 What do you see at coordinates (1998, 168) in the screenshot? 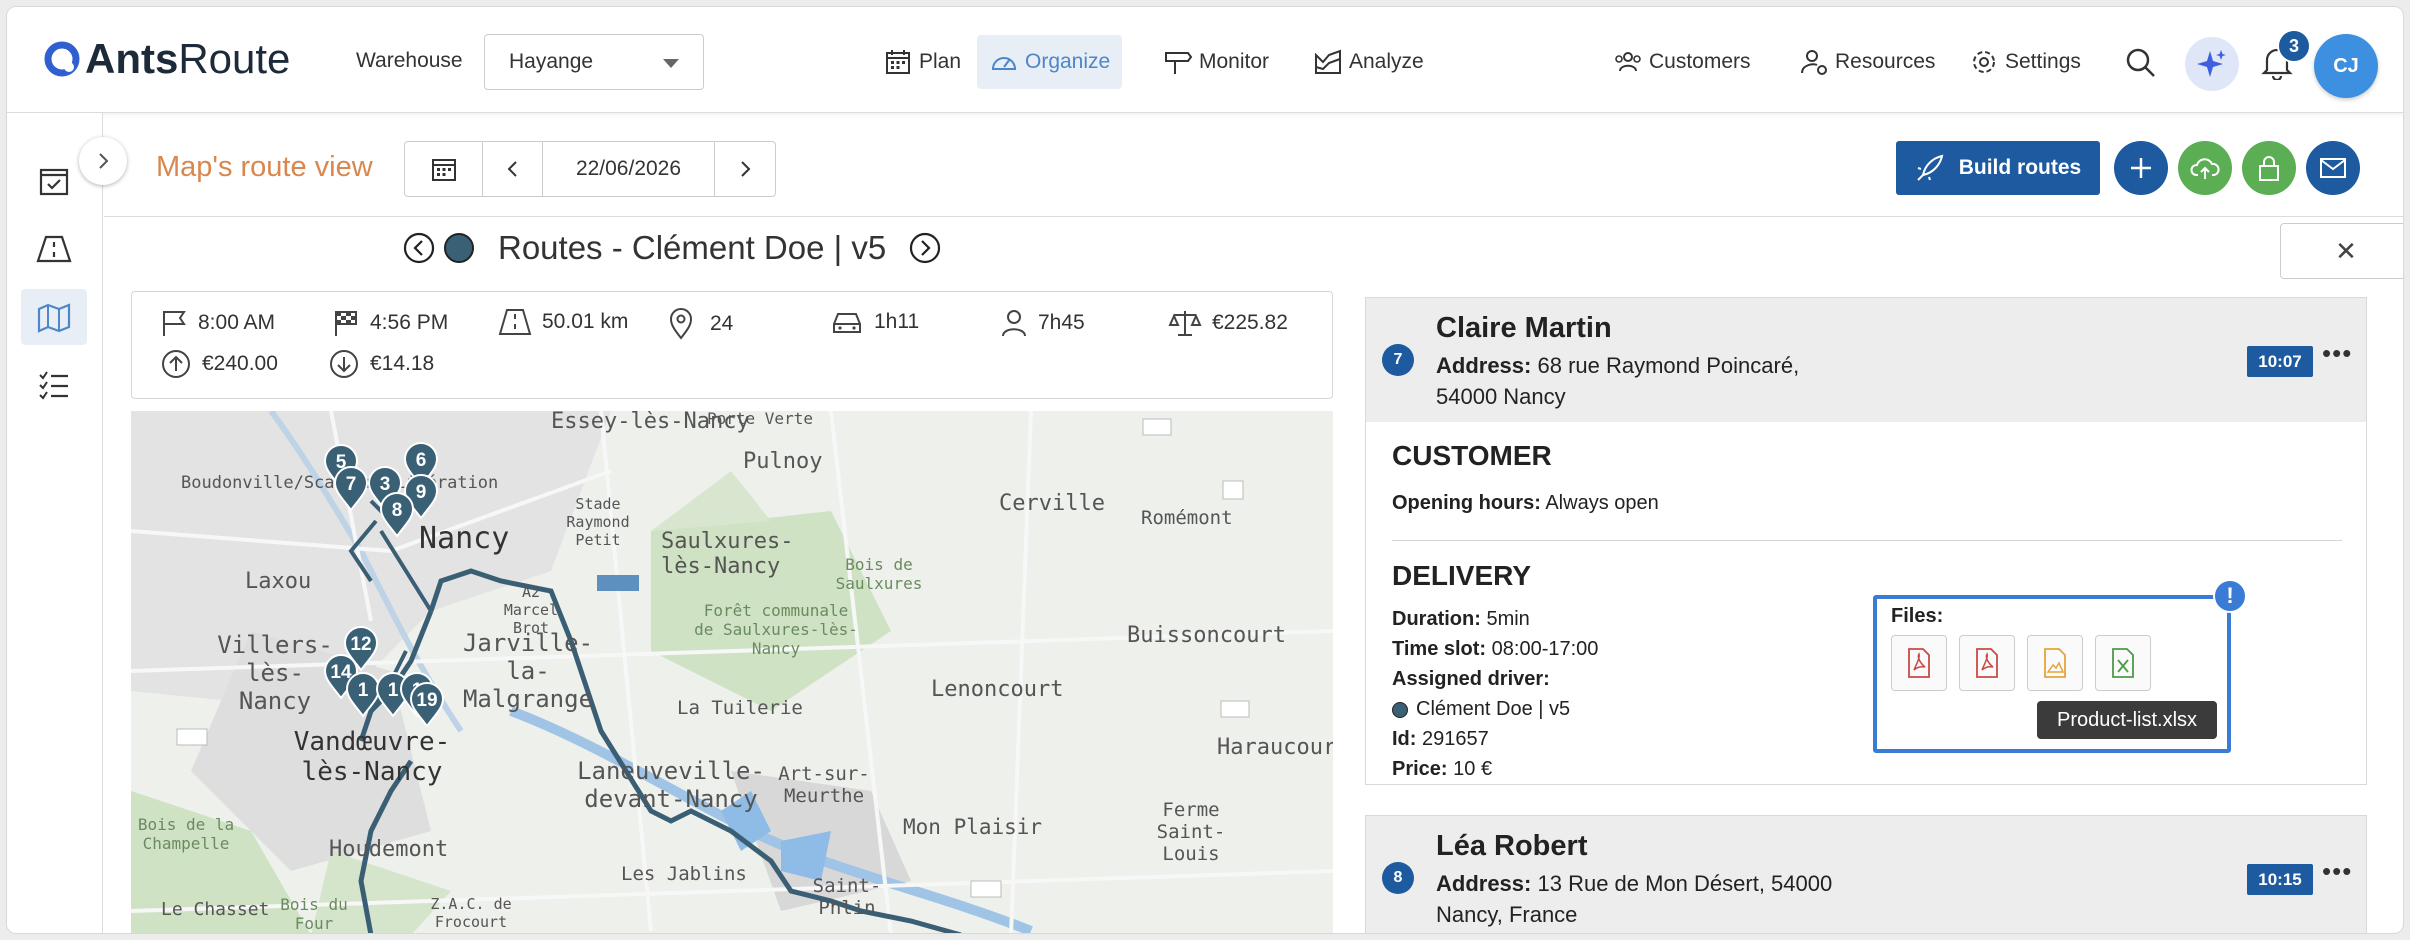
I see `build-routes-button: Build routes` at bounding box center [1998, 168].